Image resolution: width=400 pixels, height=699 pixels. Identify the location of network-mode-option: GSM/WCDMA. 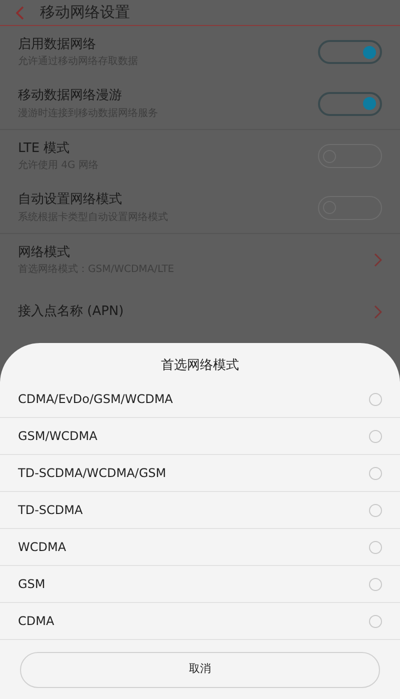
(200, 436).